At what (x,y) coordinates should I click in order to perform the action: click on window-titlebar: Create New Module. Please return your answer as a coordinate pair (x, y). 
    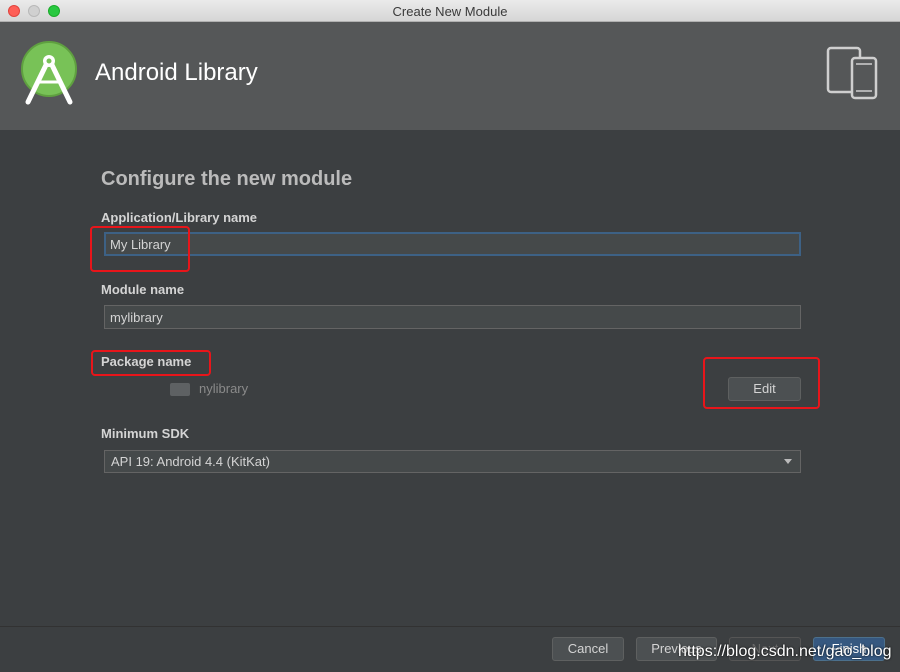
    Looking at the image, I should click on (450, 11).